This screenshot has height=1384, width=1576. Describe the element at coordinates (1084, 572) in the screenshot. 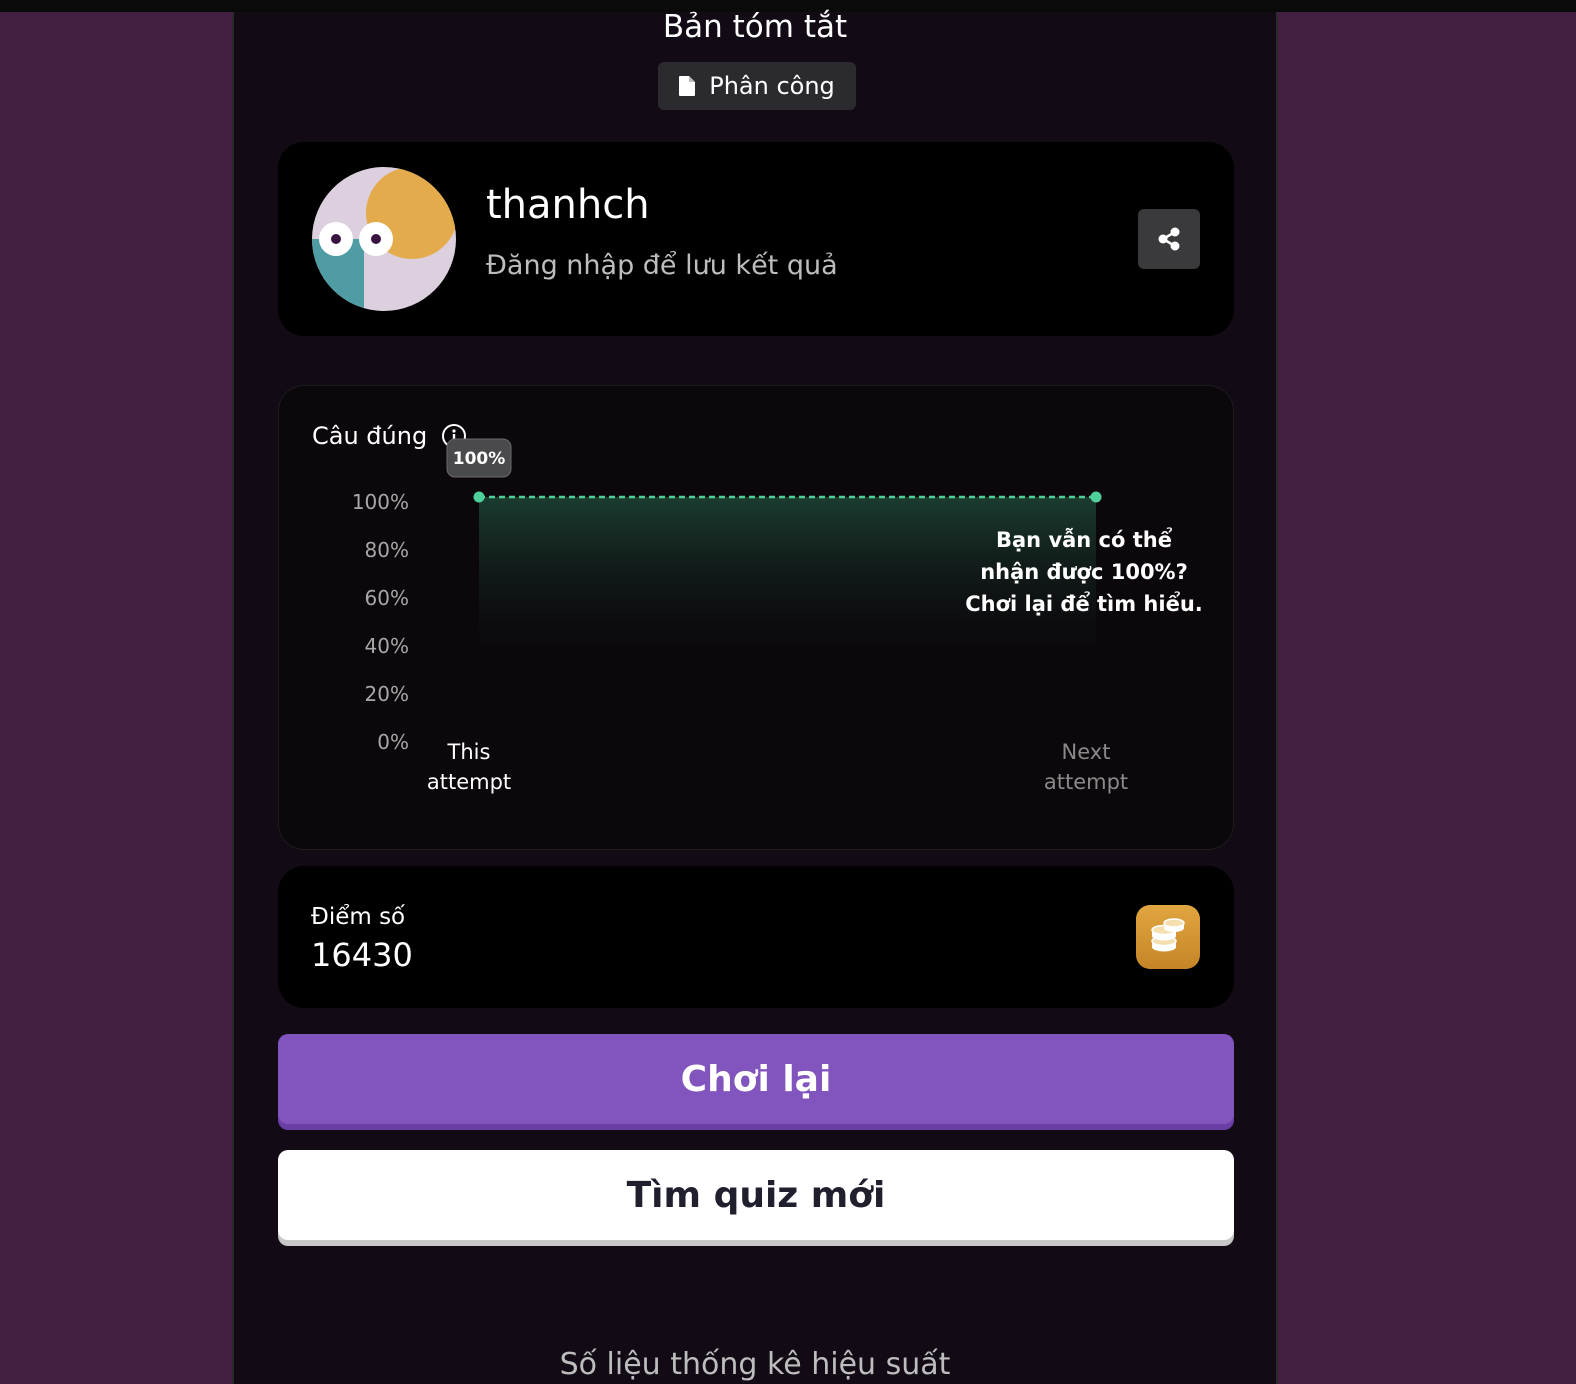

I see `retry-message-line: nhận được 100%?` at that location.